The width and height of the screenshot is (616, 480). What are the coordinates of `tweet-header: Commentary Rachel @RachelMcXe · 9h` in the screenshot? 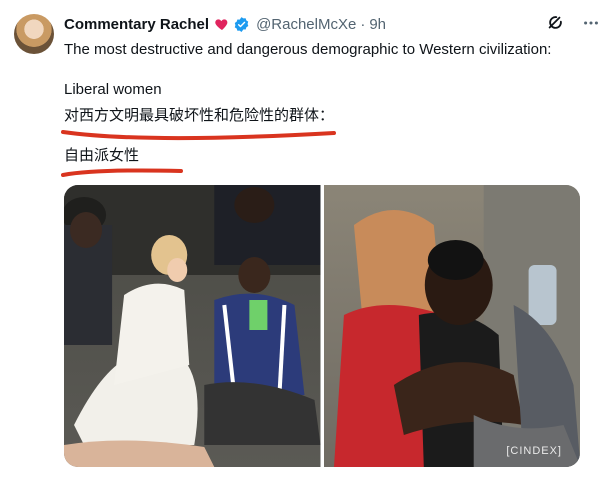 It's located at (332, 24).